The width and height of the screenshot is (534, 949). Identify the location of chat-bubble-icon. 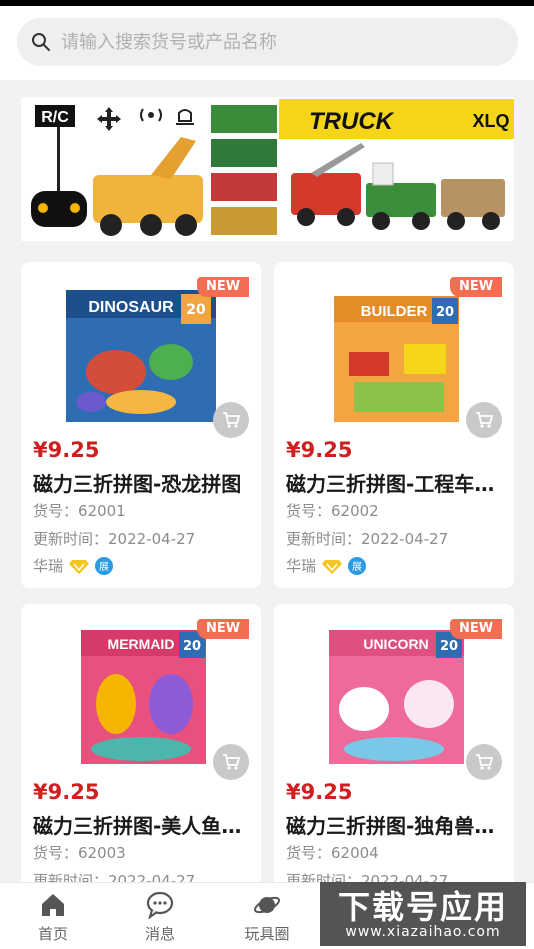
(160, 905).